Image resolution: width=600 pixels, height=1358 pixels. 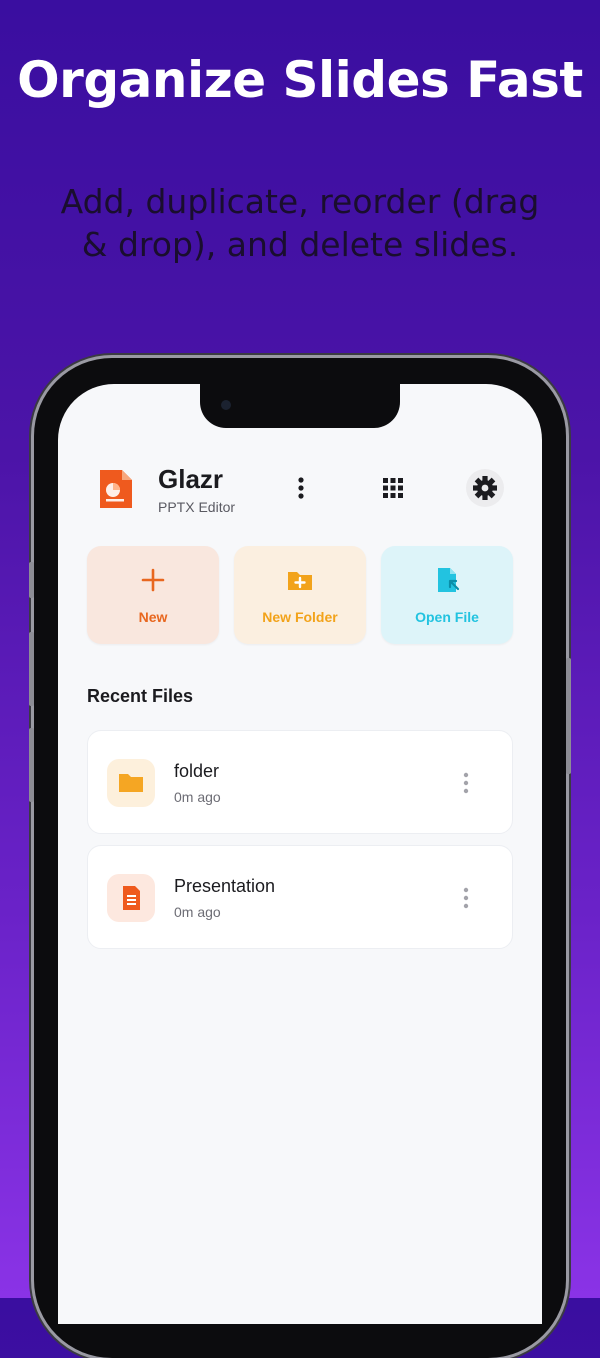 I want to click on folder-plus-icon, so click(x=300, y=580).